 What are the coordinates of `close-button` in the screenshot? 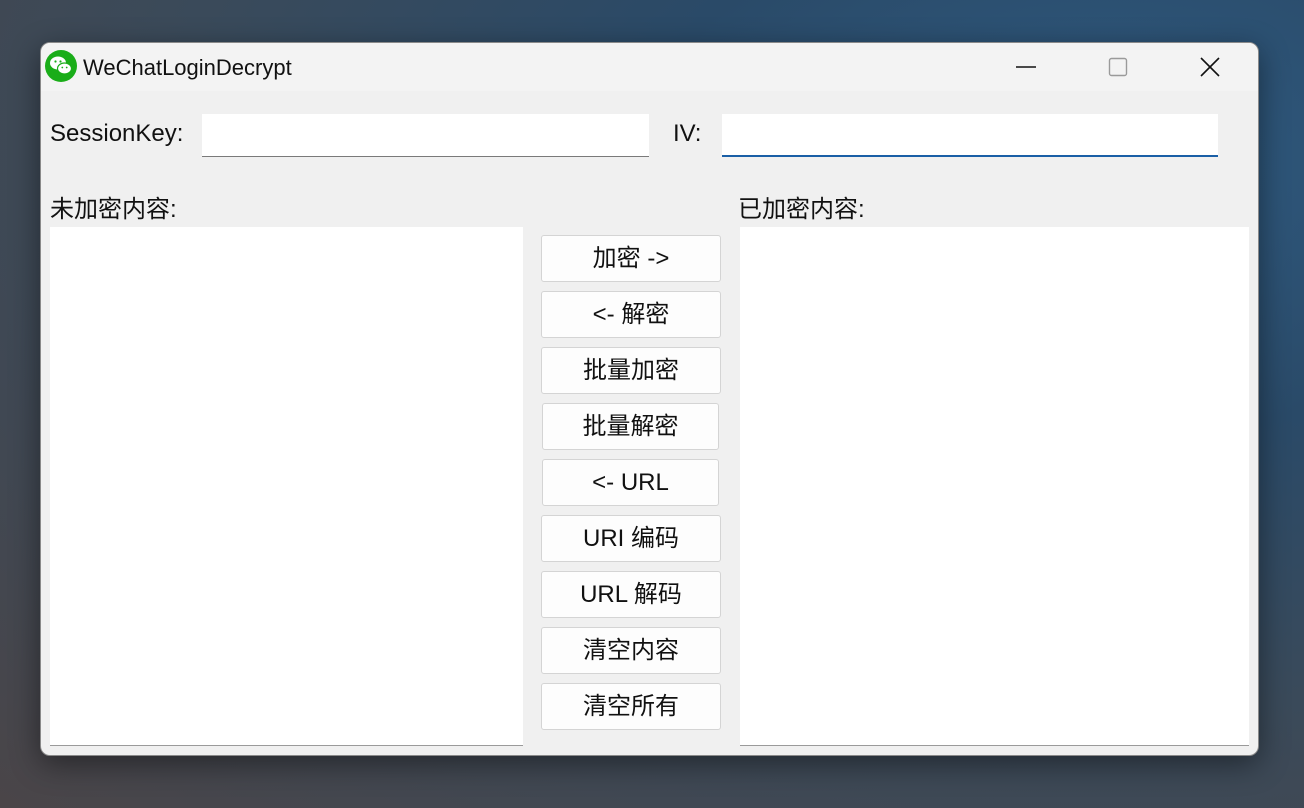 It's located at (1211, 67).